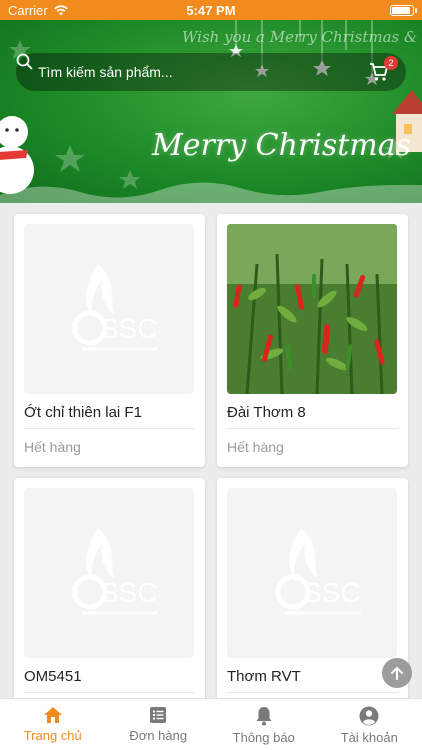  Describe the element at coordinates (211, 10) in the screenshot. I see `status-bar: Carrier 5:47 PM` at that location.